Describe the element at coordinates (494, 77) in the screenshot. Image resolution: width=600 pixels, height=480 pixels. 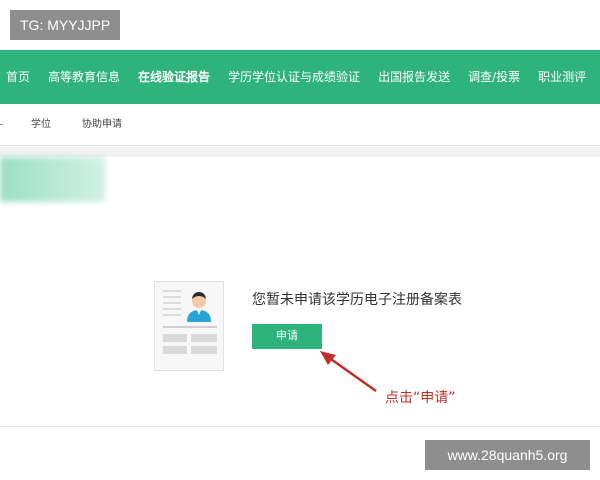
I see `nav-item-survey: 调查/投票` at that location.